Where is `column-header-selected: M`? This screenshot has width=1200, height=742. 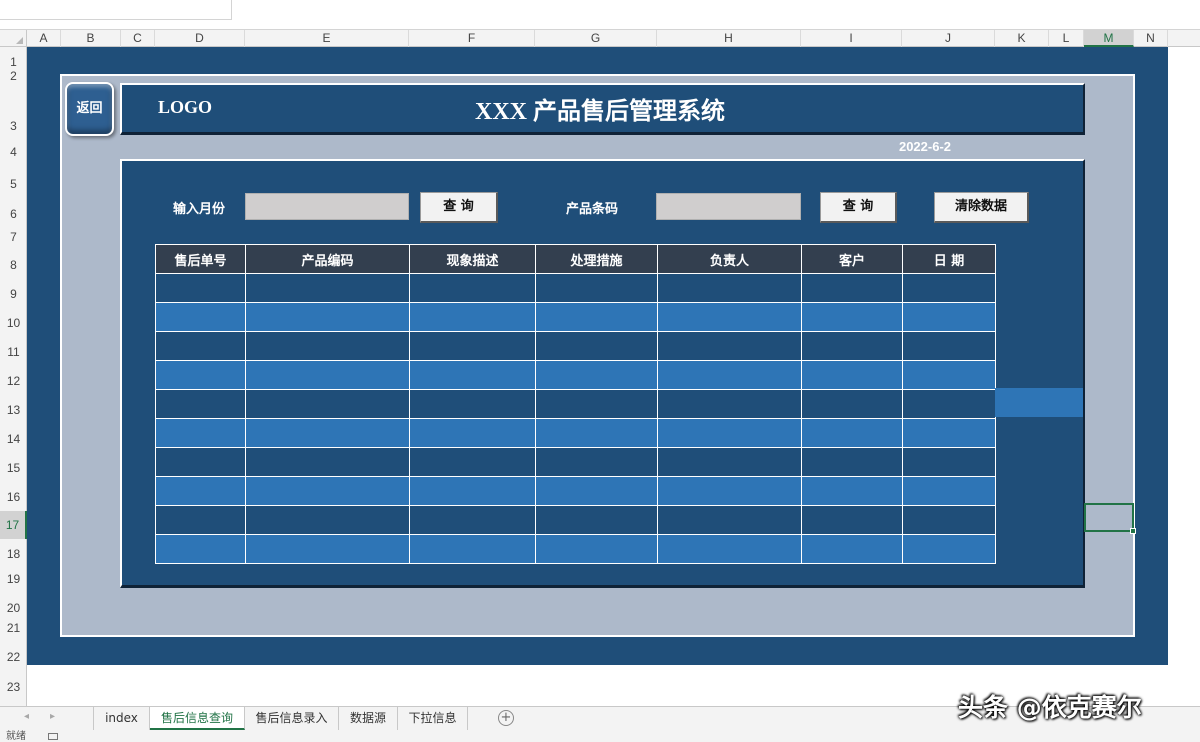 column-header-selected: M is located at coordinates (1109, 38).